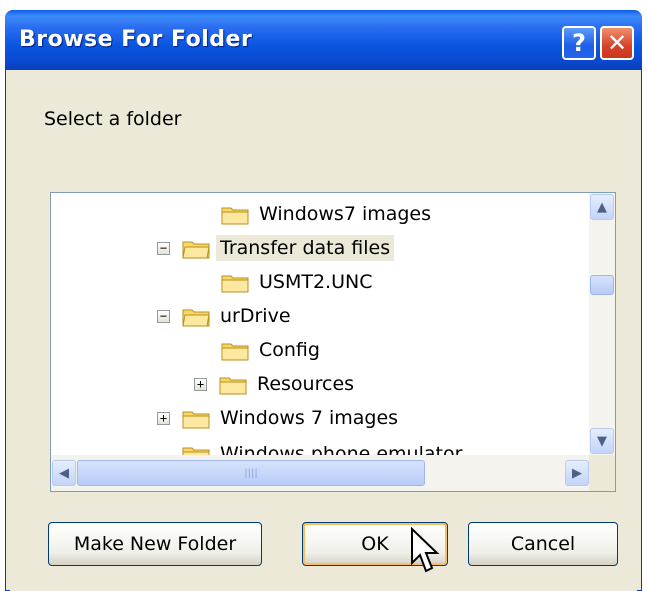  I want to click on chevron-down-icon: ▼, so click(602, 441).